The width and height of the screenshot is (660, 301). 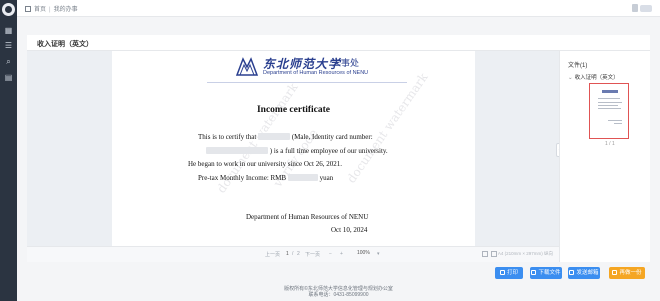 What do you see at coordinates (242, 178) in the screenshot?
I see `doc-line-4a: Pre-tax Monthly Income: RMB` at bounding box center [242, 178].